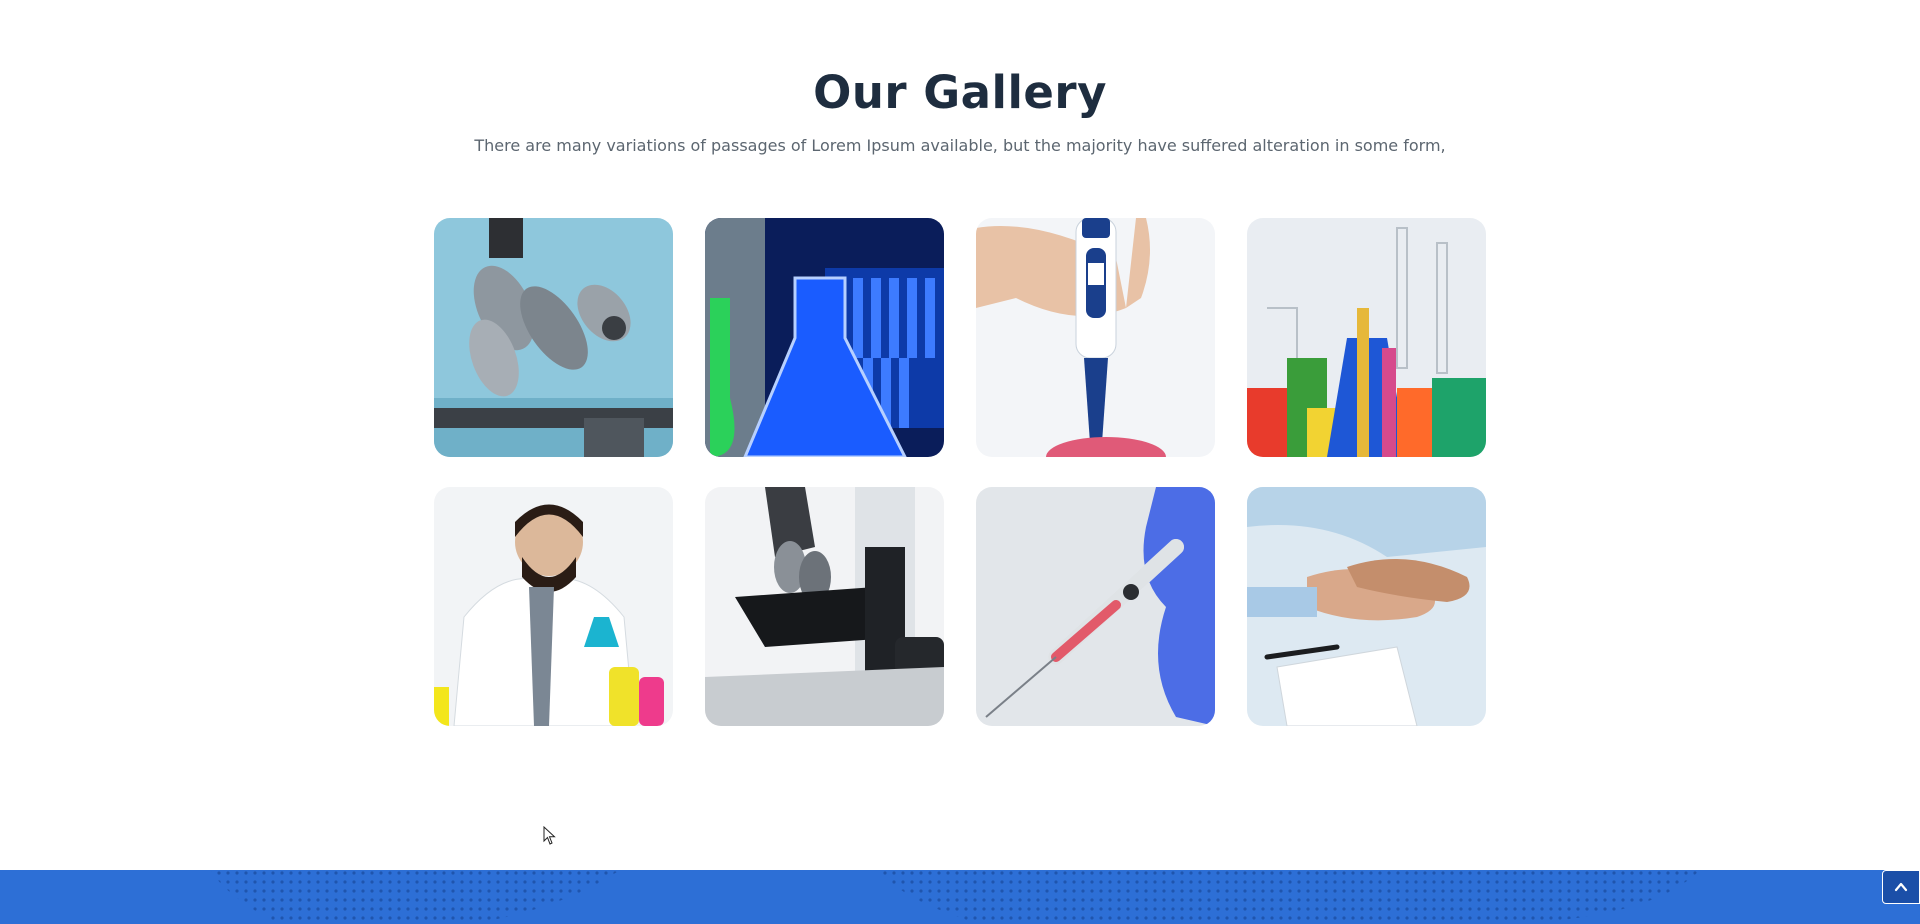  Describe the element at coordinates (824, 606) in the screenshot. I see `gallery-image-lab-microscope` at that location.